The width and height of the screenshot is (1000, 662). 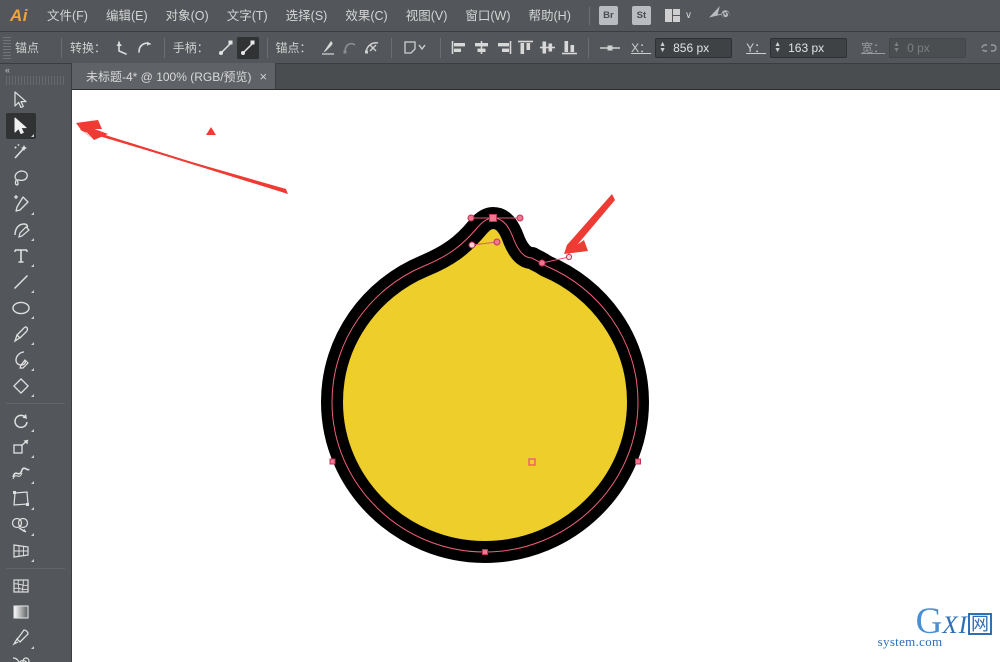 What do you see at coordinates (21, 551) in the screenshot?
I see `perspective-grid-tool` at bounding box center [21, 551].